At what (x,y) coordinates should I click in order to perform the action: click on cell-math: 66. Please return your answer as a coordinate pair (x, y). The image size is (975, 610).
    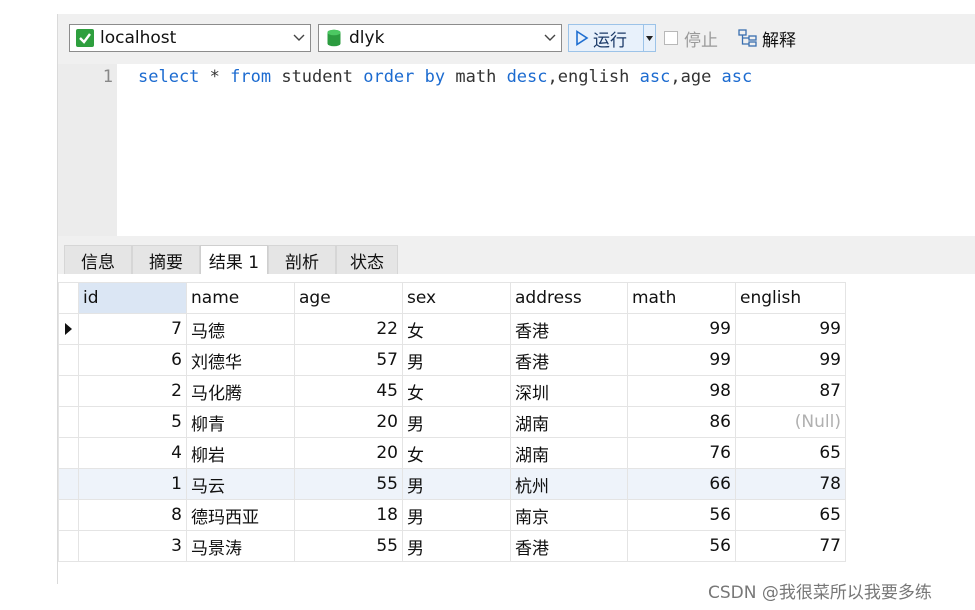
    Looking at the image, I should click on (681, 484).